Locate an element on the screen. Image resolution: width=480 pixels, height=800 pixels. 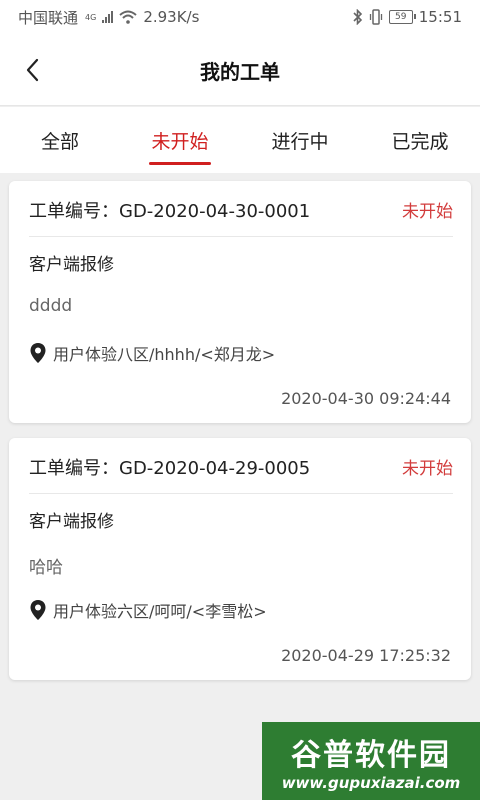
tab-not-started: 未开始 is located at coordinates (180, 140).